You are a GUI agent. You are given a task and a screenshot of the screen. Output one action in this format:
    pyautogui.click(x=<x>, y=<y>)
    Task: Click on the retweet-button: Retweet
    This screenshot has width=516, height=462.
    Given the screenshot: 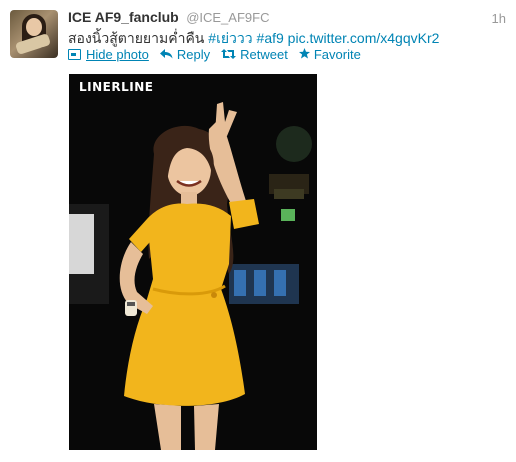 What is the action you would take?
    pyautogui.click(x=254, y=54)
    